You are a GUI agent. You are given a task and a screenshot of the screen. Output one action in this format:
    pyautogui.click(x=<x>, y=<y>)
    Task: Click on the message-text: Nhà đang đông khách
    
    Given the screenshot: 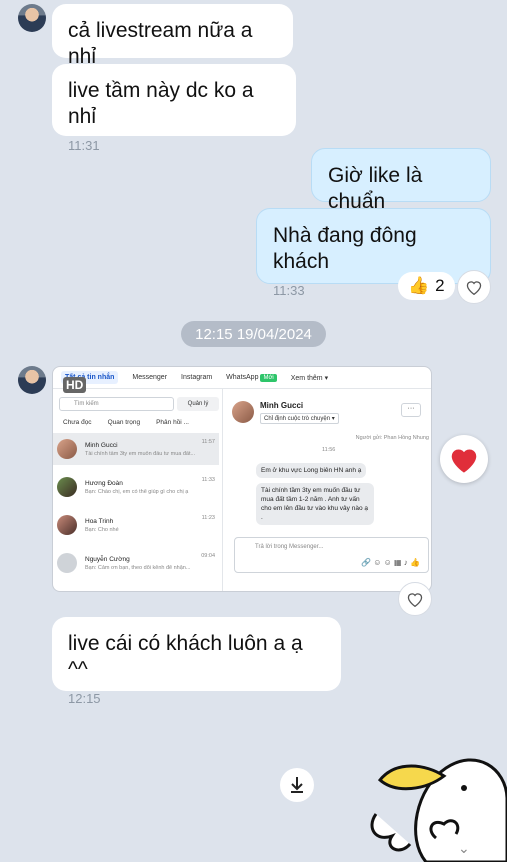 What is the action you would take?
    pyautogui.click(x=345, y=248)
    